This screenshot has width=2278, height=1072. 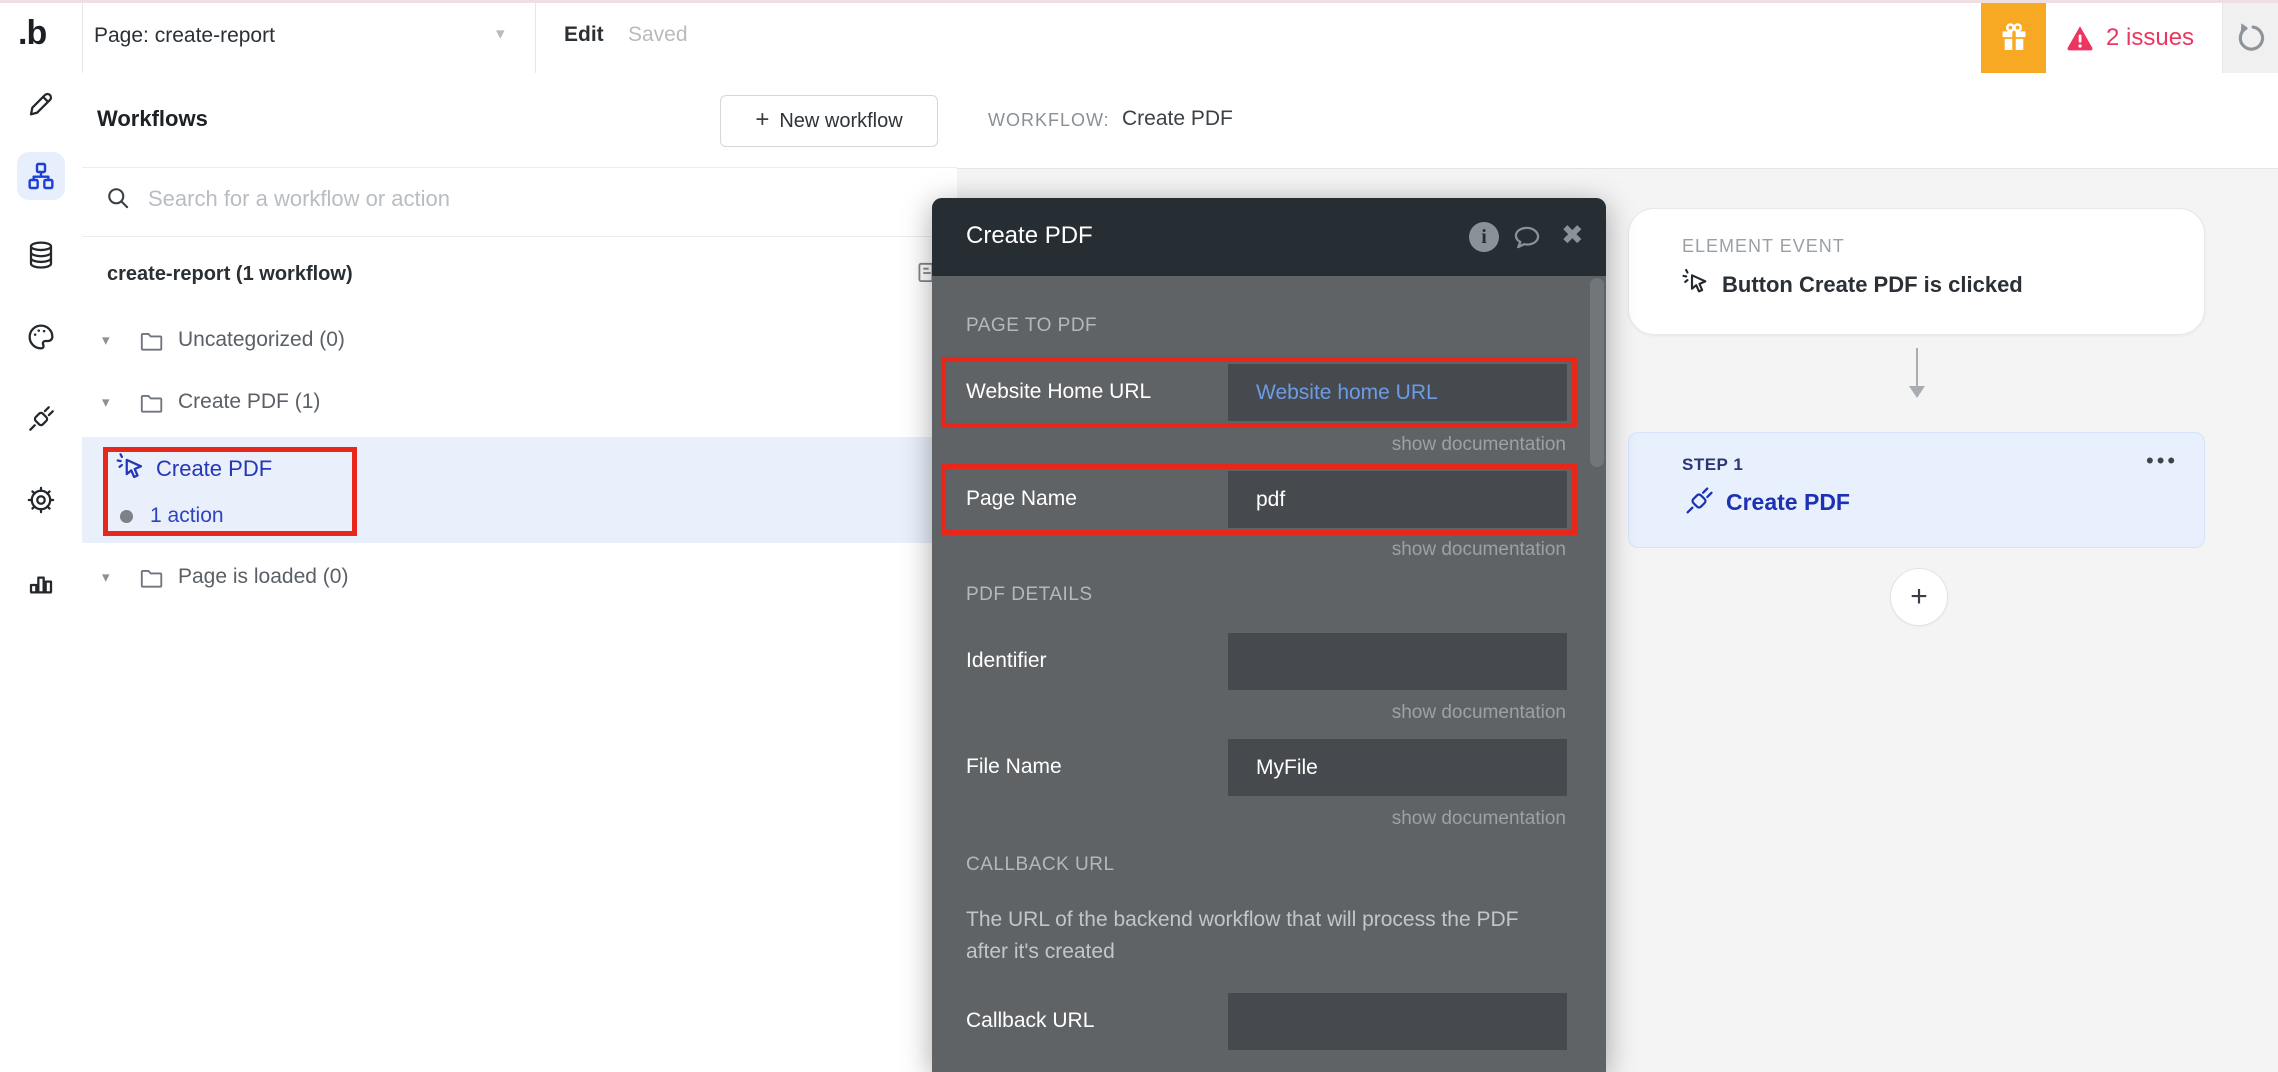 I want to click on field-label-page-name: Page Name, so click(x=1021, y=498).